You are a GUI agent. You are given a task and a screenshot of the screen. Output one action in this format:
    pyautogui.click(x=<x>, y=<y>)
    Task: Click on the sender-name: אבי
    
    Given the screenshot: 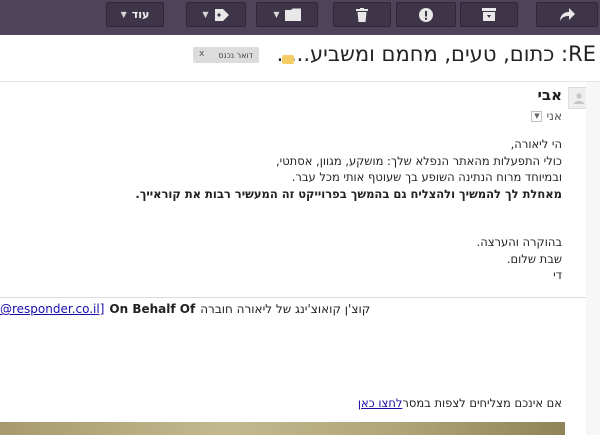 What is the action you would take?
    pyautogui.click(x=550, y=95)
    